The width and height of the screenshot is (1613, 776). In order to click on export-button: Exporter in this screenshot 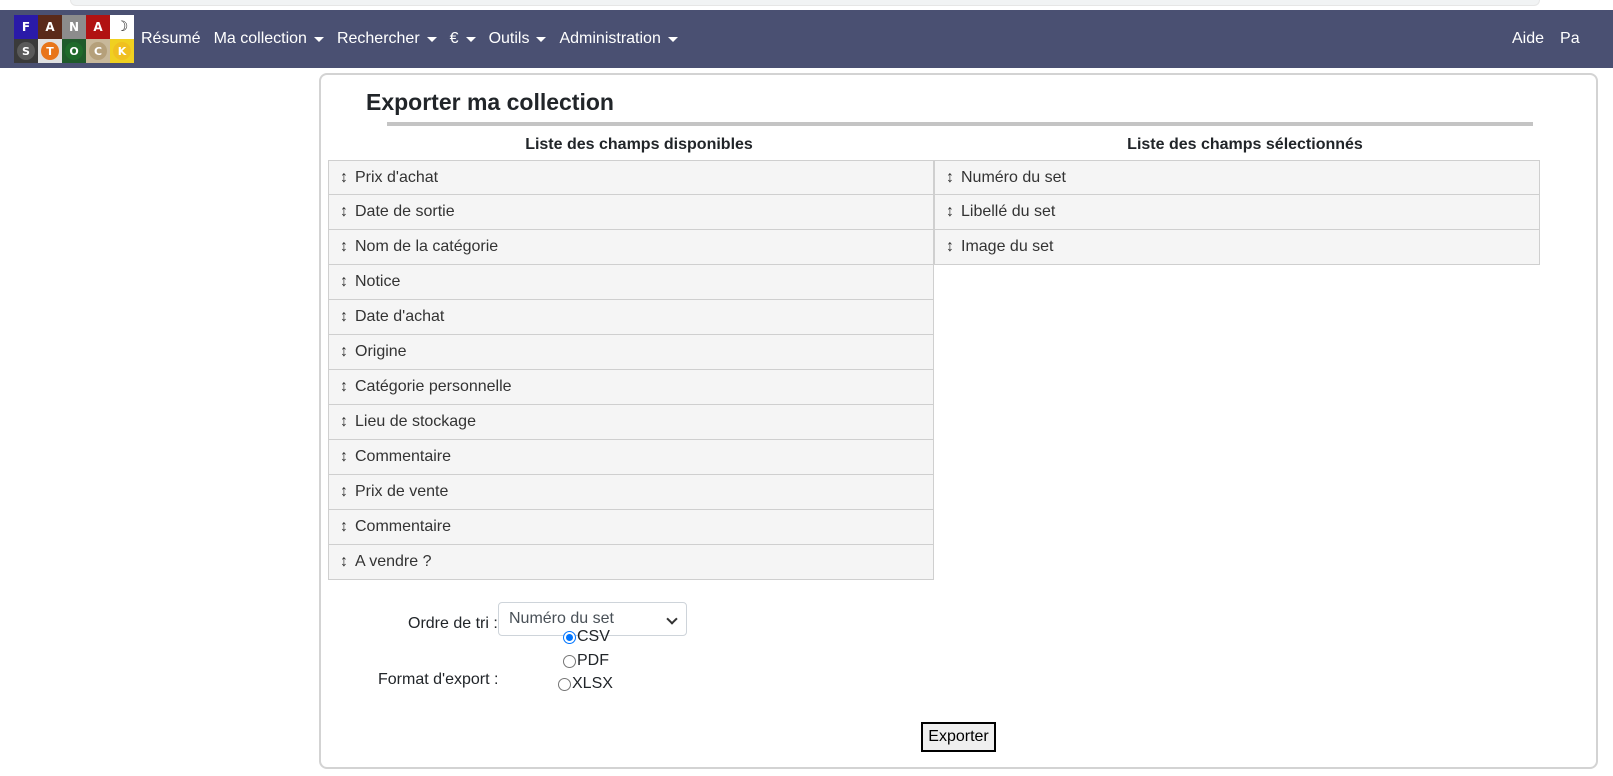, I will do `click(958, 737)`.